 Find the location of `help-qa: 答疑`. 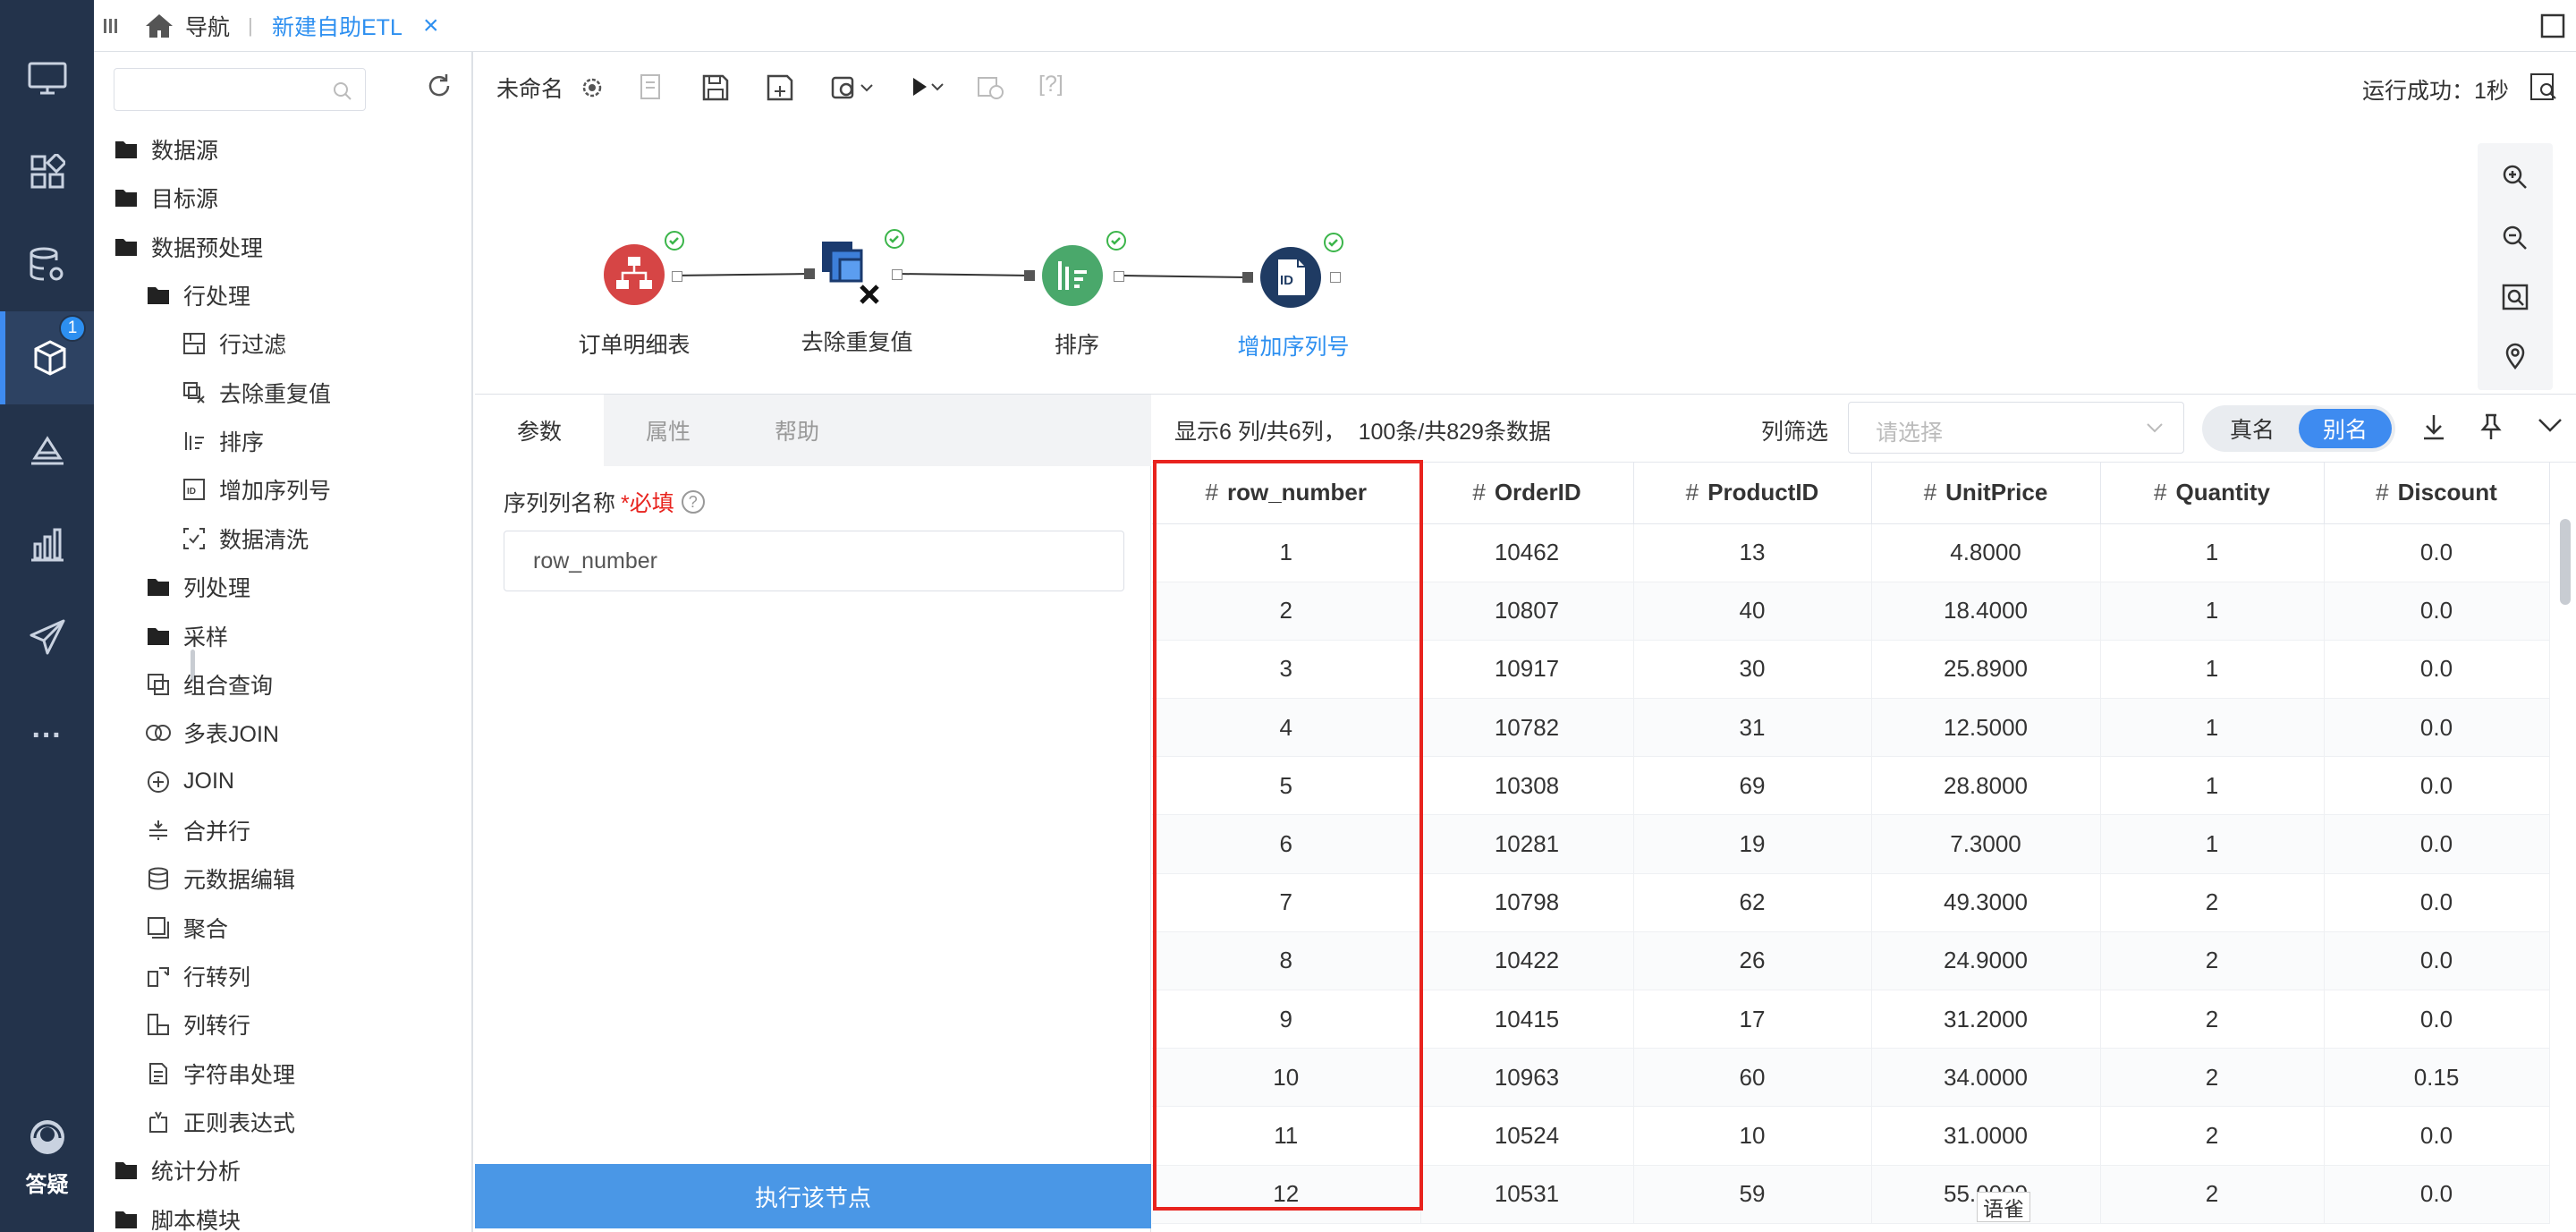

help-qa: 答疑 is located at coordinates (47, 1166).